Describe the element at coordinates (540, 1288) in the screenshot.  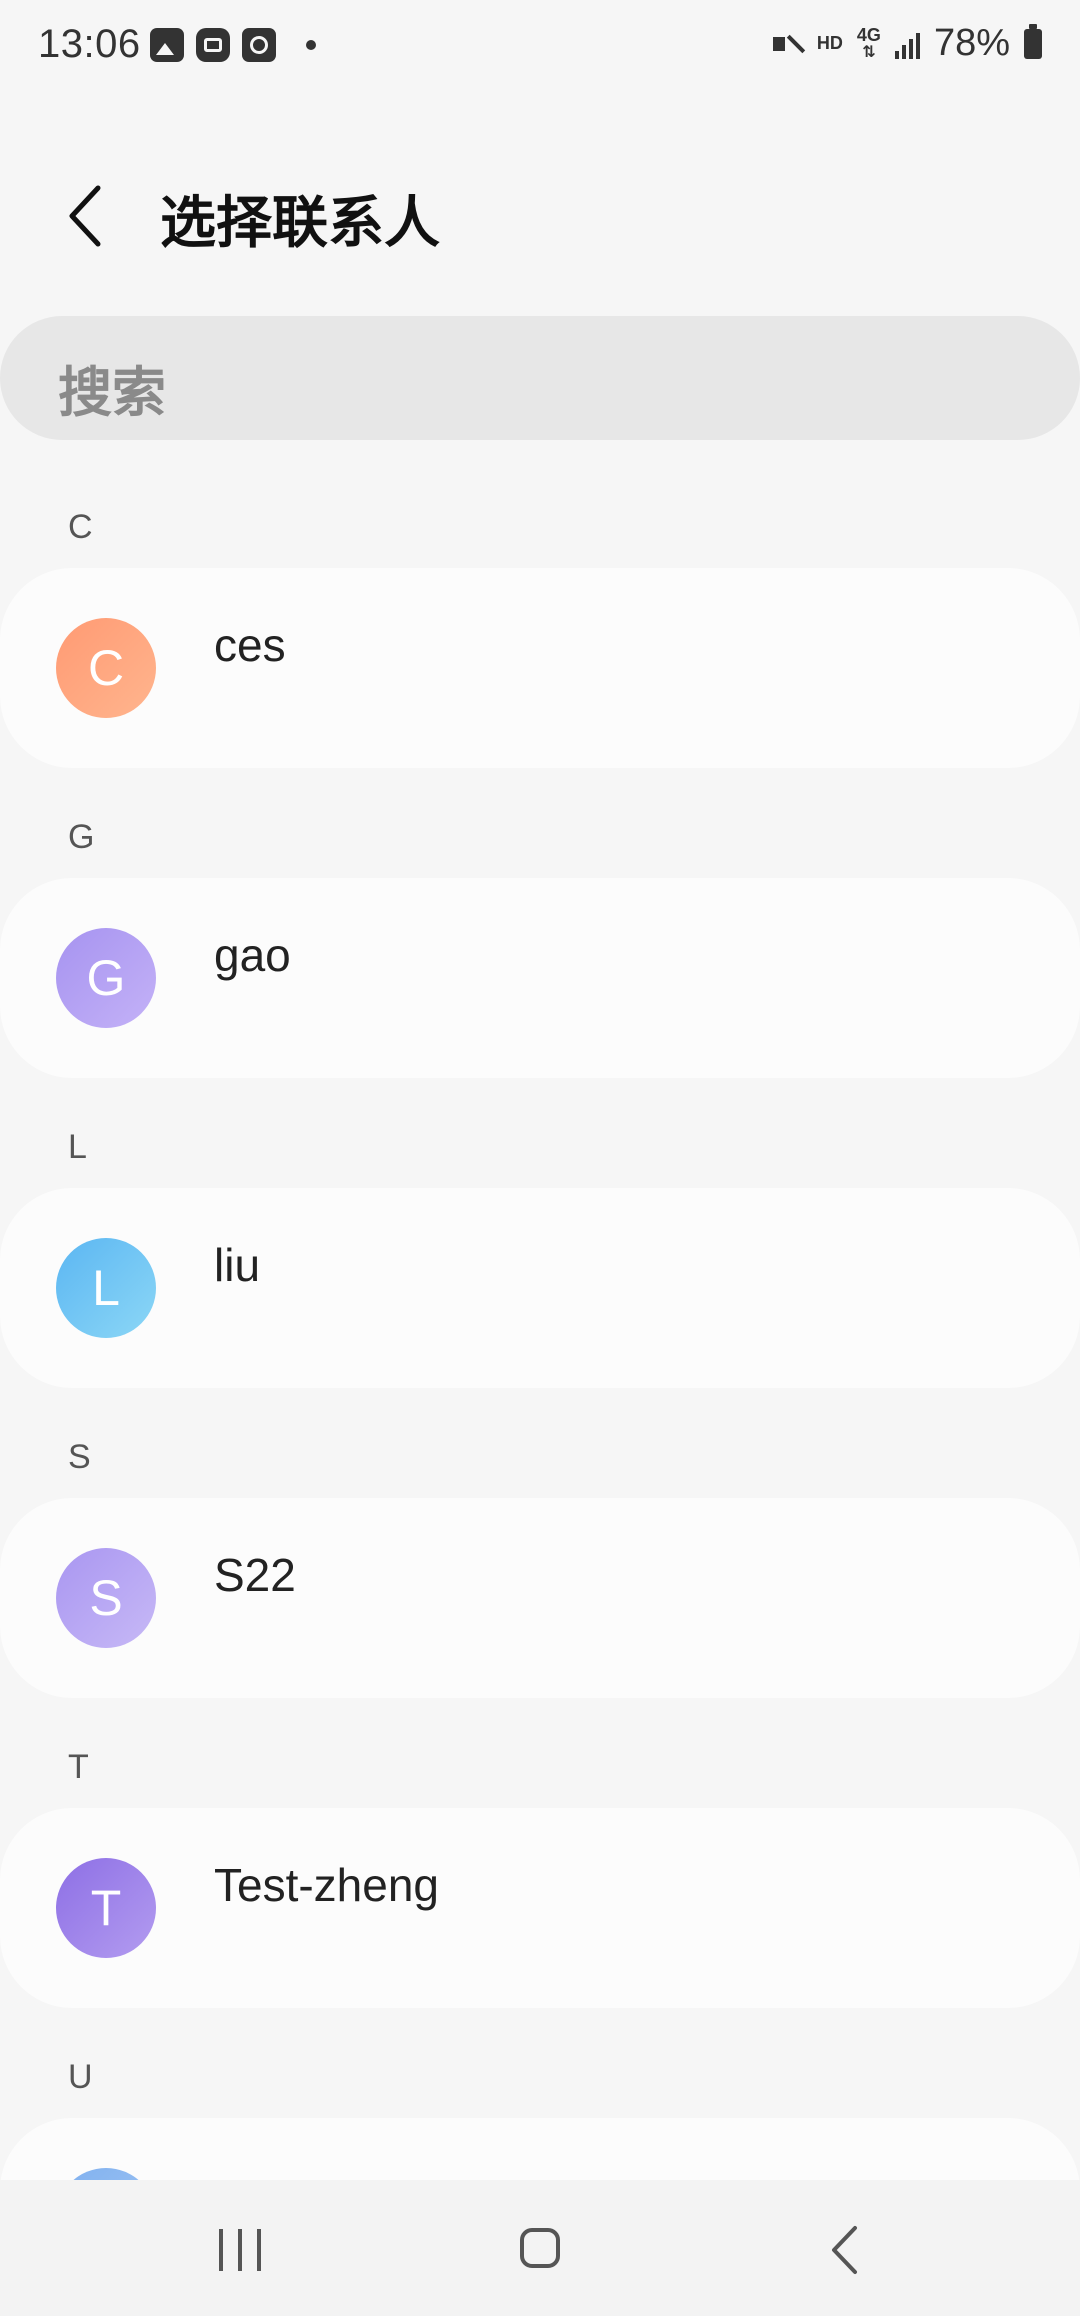
I see `contact-item: Lliu` at that location.